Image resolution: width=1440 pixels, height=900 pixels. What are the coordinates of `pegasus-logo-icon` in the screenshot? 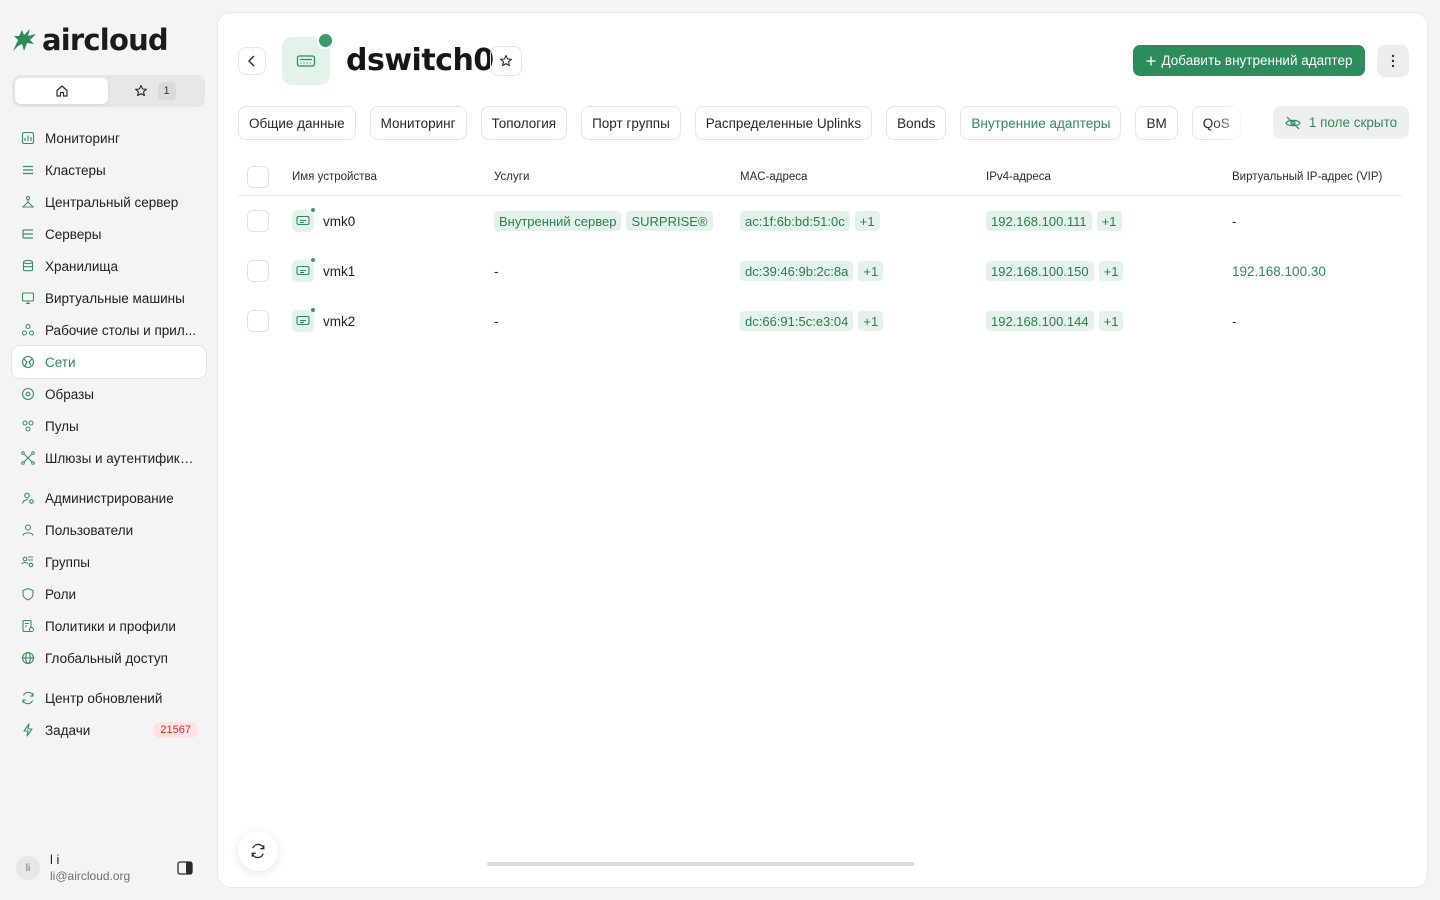 It's located at (24, 40).